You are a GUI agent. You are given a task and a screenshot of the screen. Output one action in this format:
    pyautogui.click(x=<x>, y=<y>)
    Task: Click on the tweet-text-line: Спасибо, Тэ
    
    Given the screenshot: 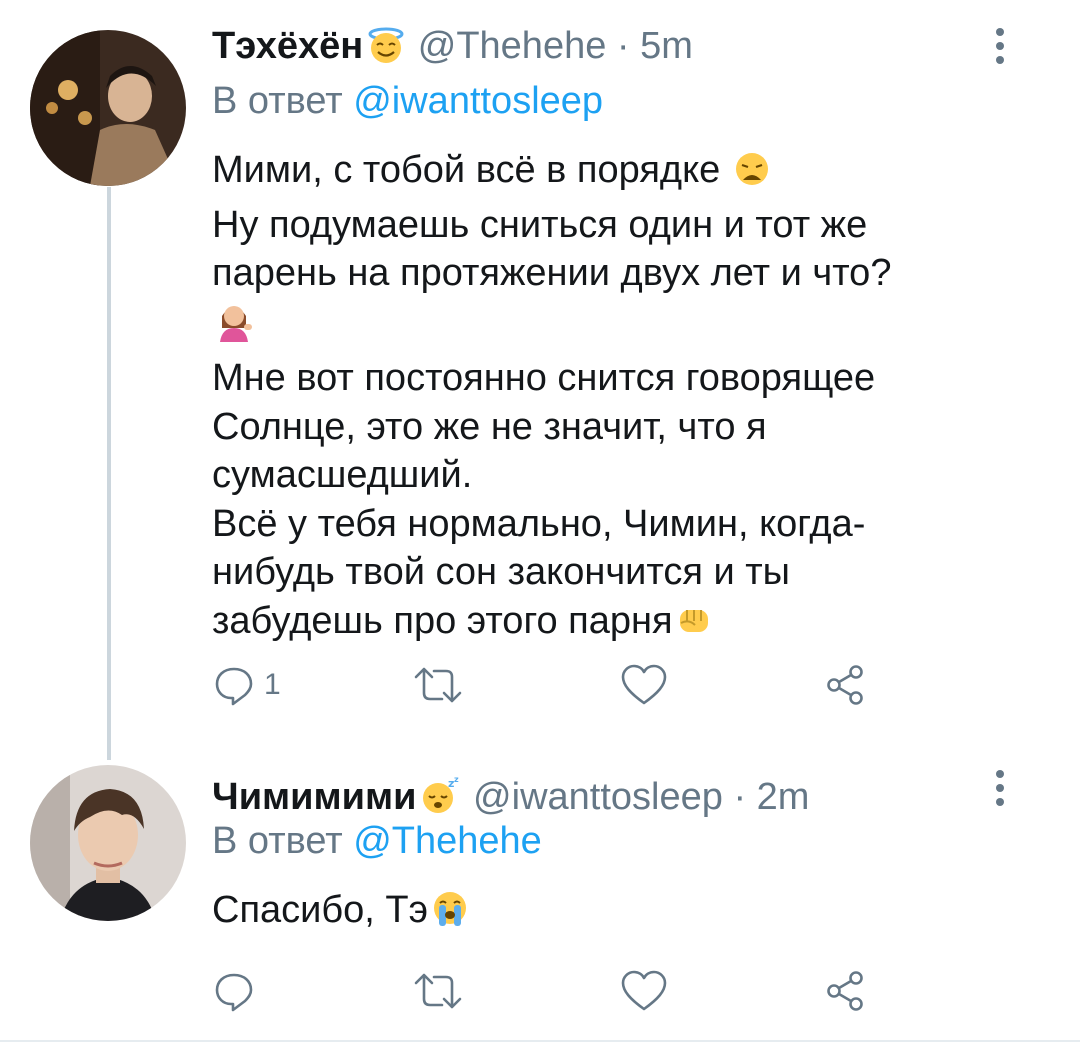 What is the action you would take?
    pyautogui.click(x=622, y=913)
    